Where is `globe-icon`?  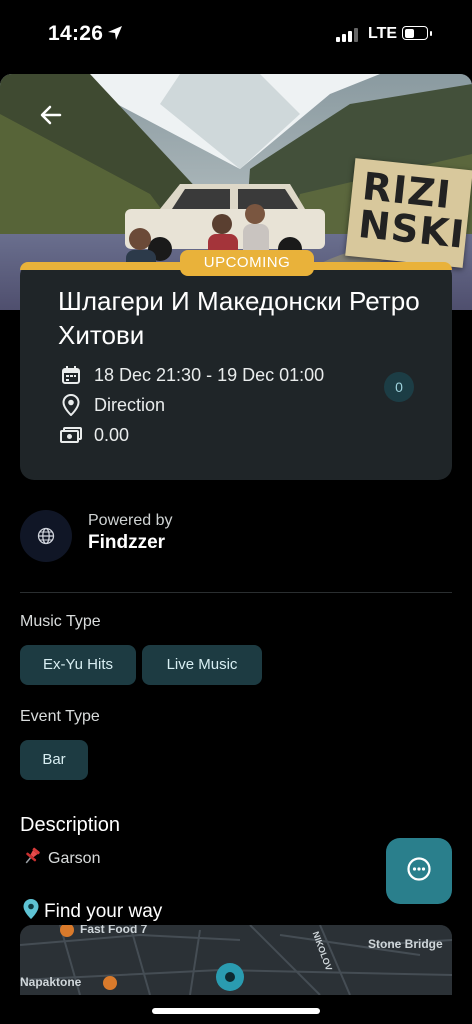 globe-icon is located at coordinates (46, 536).